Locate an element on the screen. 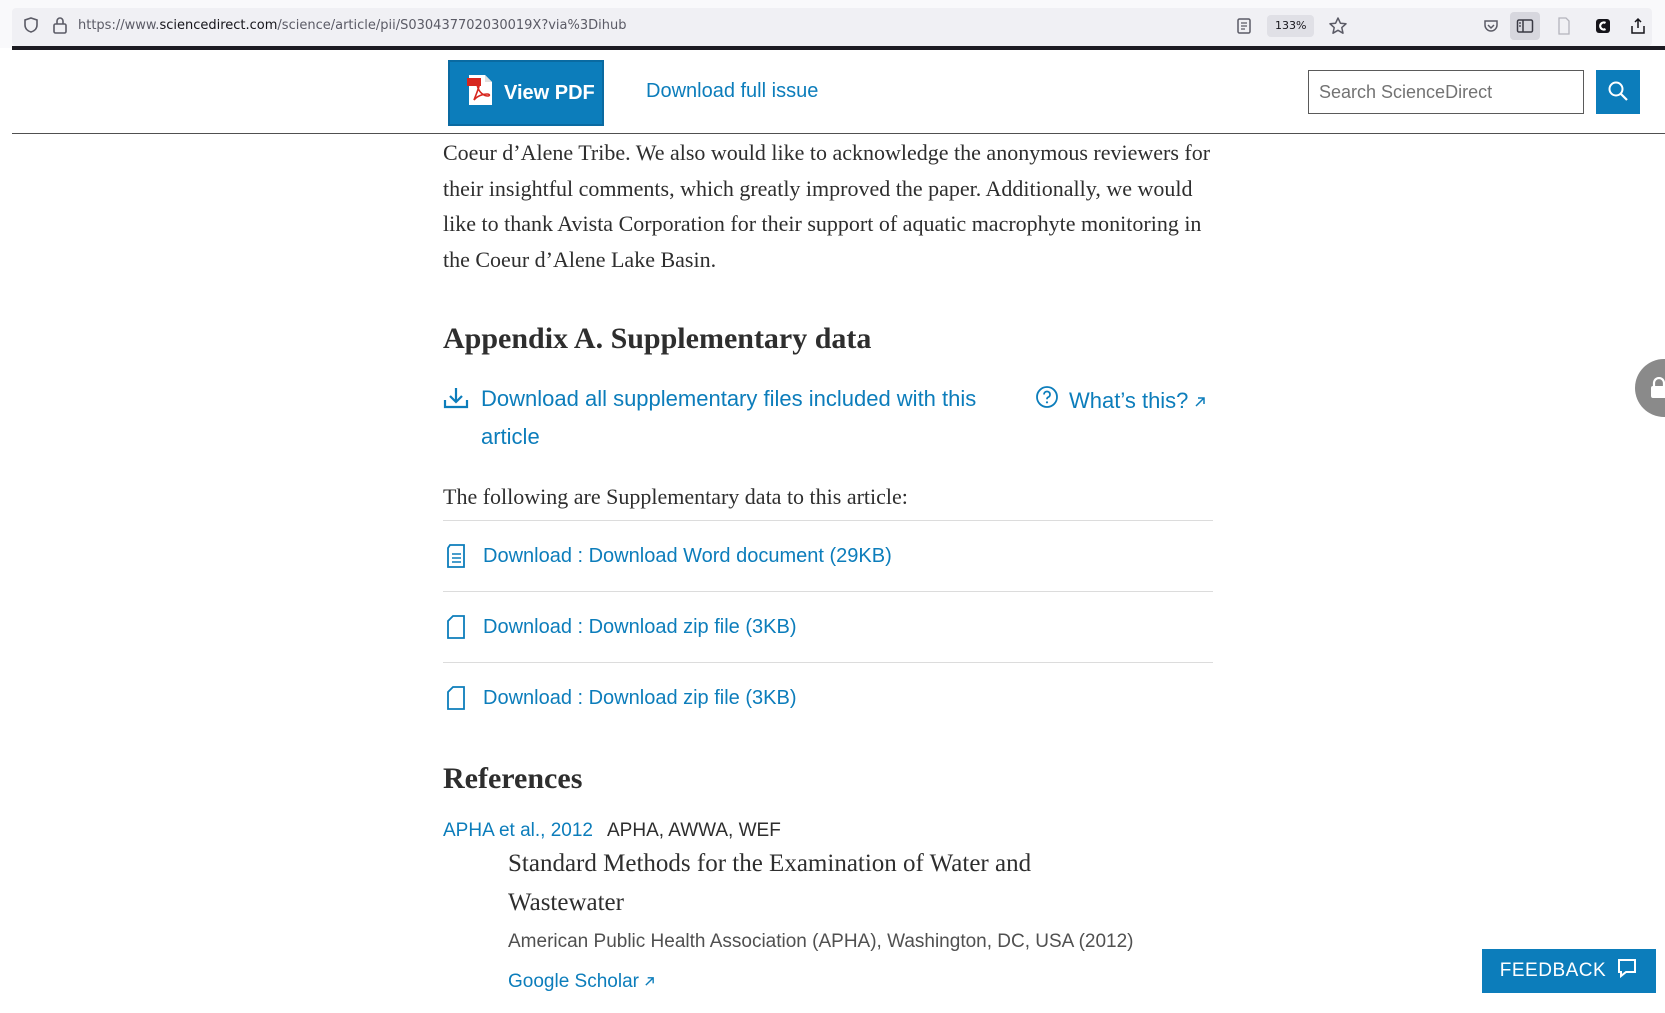 The image size is (1665, 1013). page-icon is located at coordinates (1564, 26).